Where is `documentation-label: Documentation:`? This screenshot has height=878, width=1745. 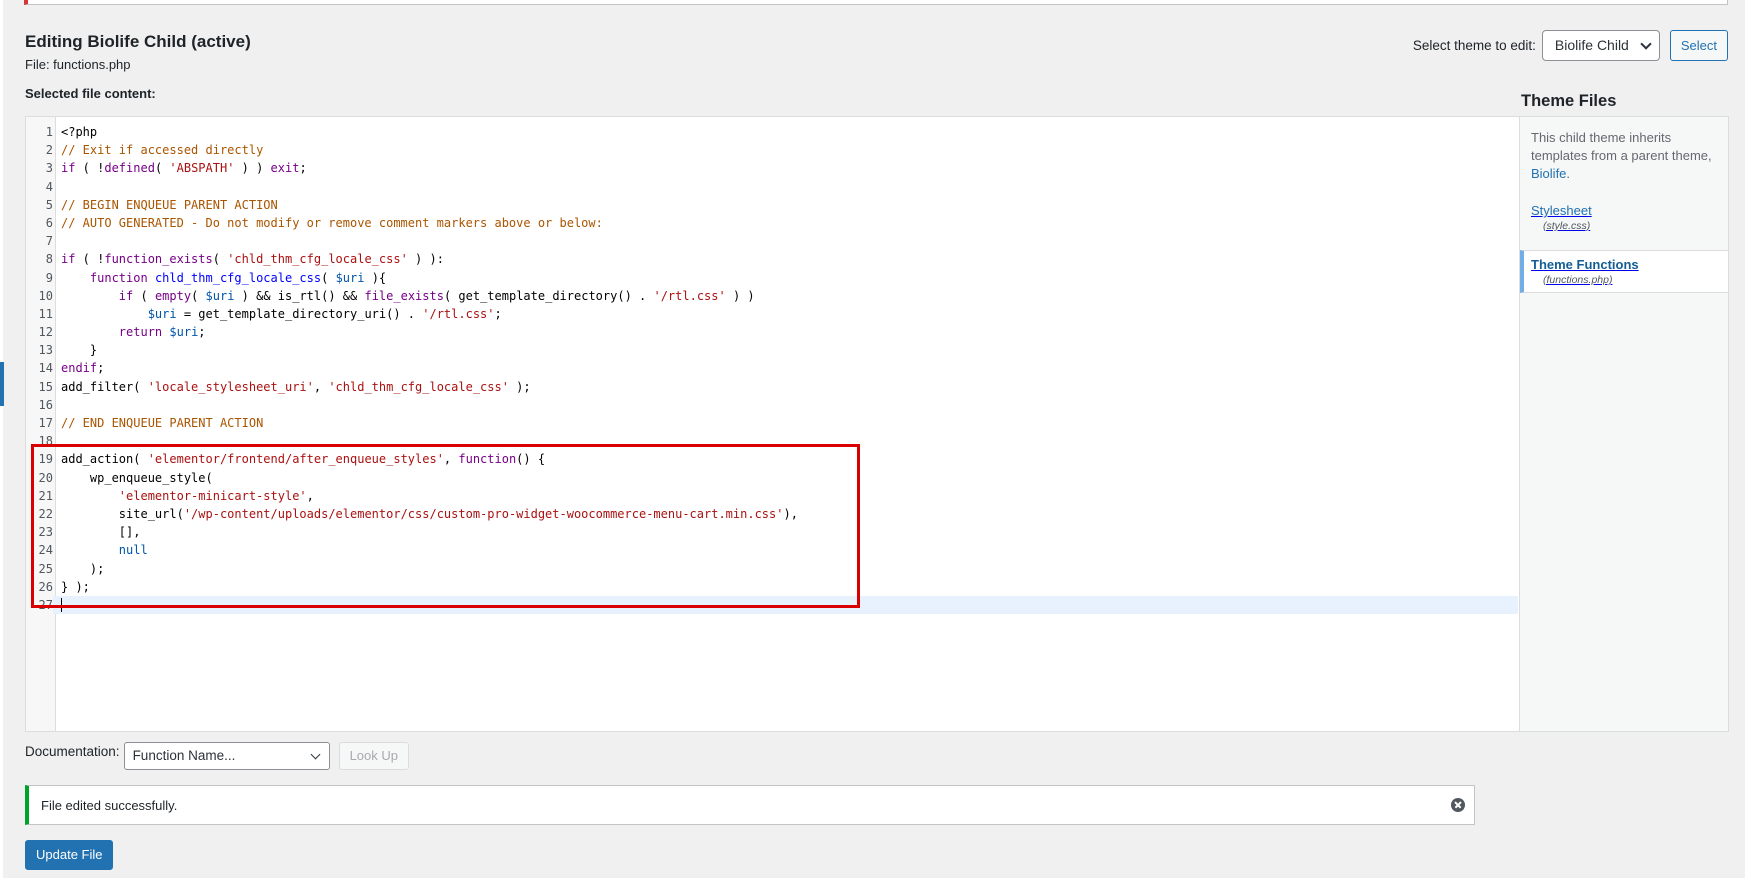 documentation-label: Documentation: is located at coordinates (72, 751).